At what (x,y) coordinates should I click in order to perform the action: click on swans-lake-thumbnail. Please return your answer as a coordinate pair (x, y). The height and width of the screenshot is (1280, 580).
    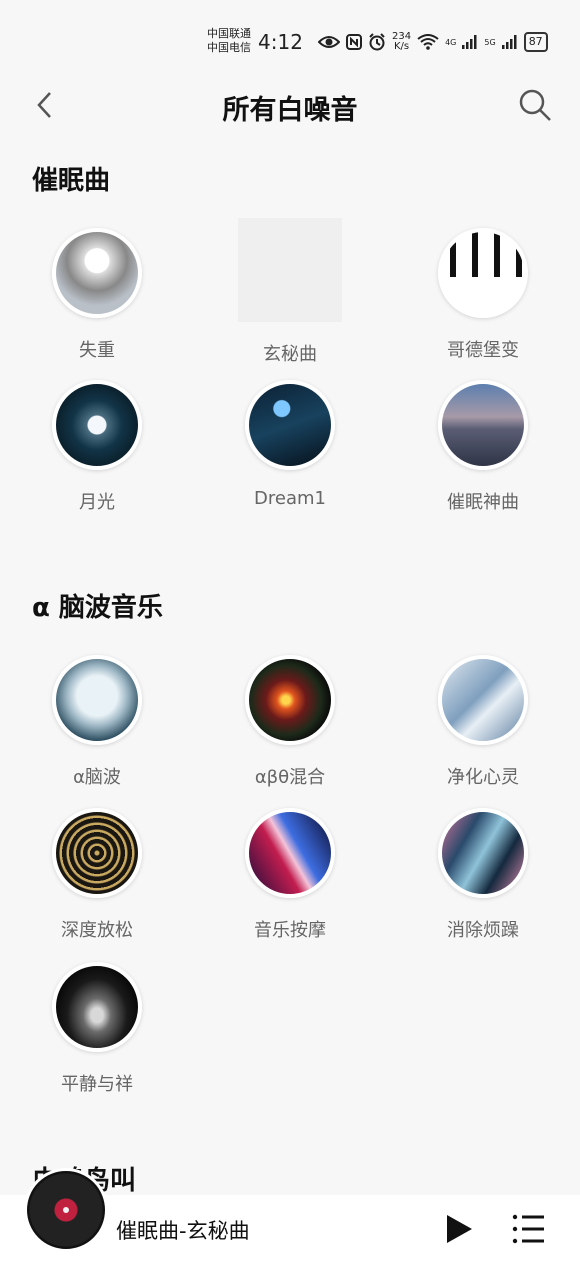
    Looking at the image, I should click on (483, 425).